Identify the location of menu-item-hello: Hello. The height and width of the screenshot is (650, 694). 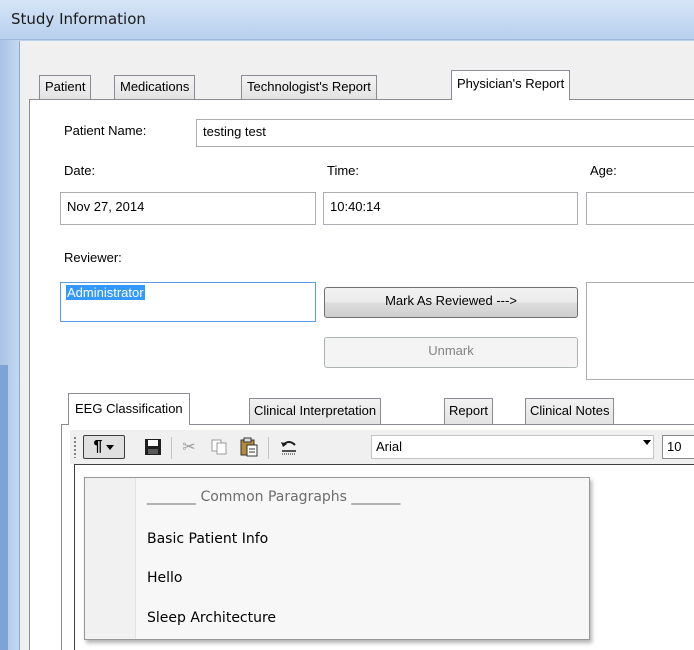
(165, 578).